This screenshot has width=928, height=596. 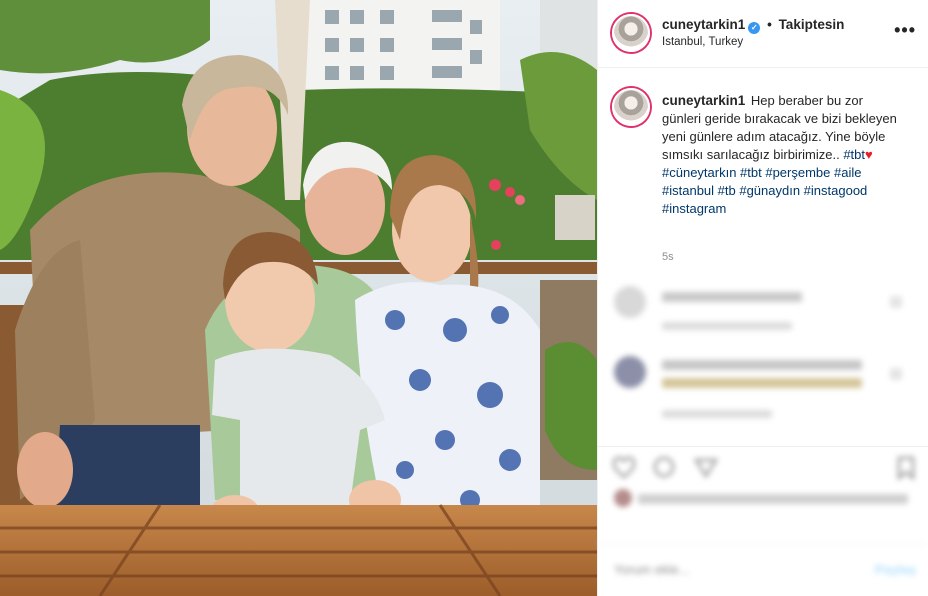 What do you see at coordinates (763, 446) in the screenshot?
I see `actions-separator` at bounding box center [763, 446].